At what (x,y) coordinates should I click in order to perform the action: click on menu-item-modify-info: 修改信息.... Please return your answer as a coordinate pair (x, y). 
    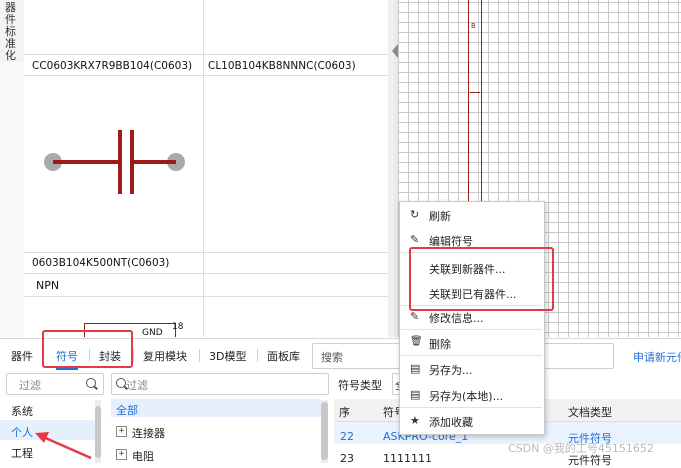
    Looking at the image, I should click on (456, 318).